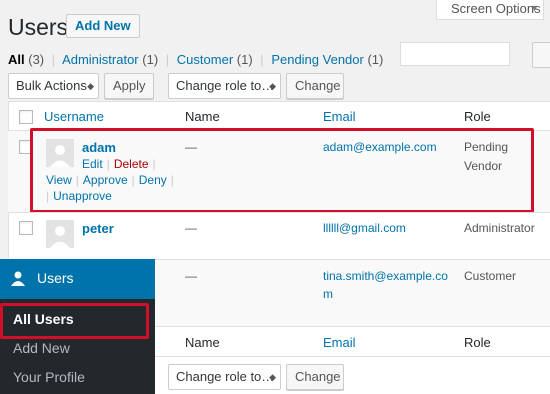  What do you see at coordinates (129, 86) in the screenshot?
I see `apply-button: Apply` at bounding box center [129, 86].